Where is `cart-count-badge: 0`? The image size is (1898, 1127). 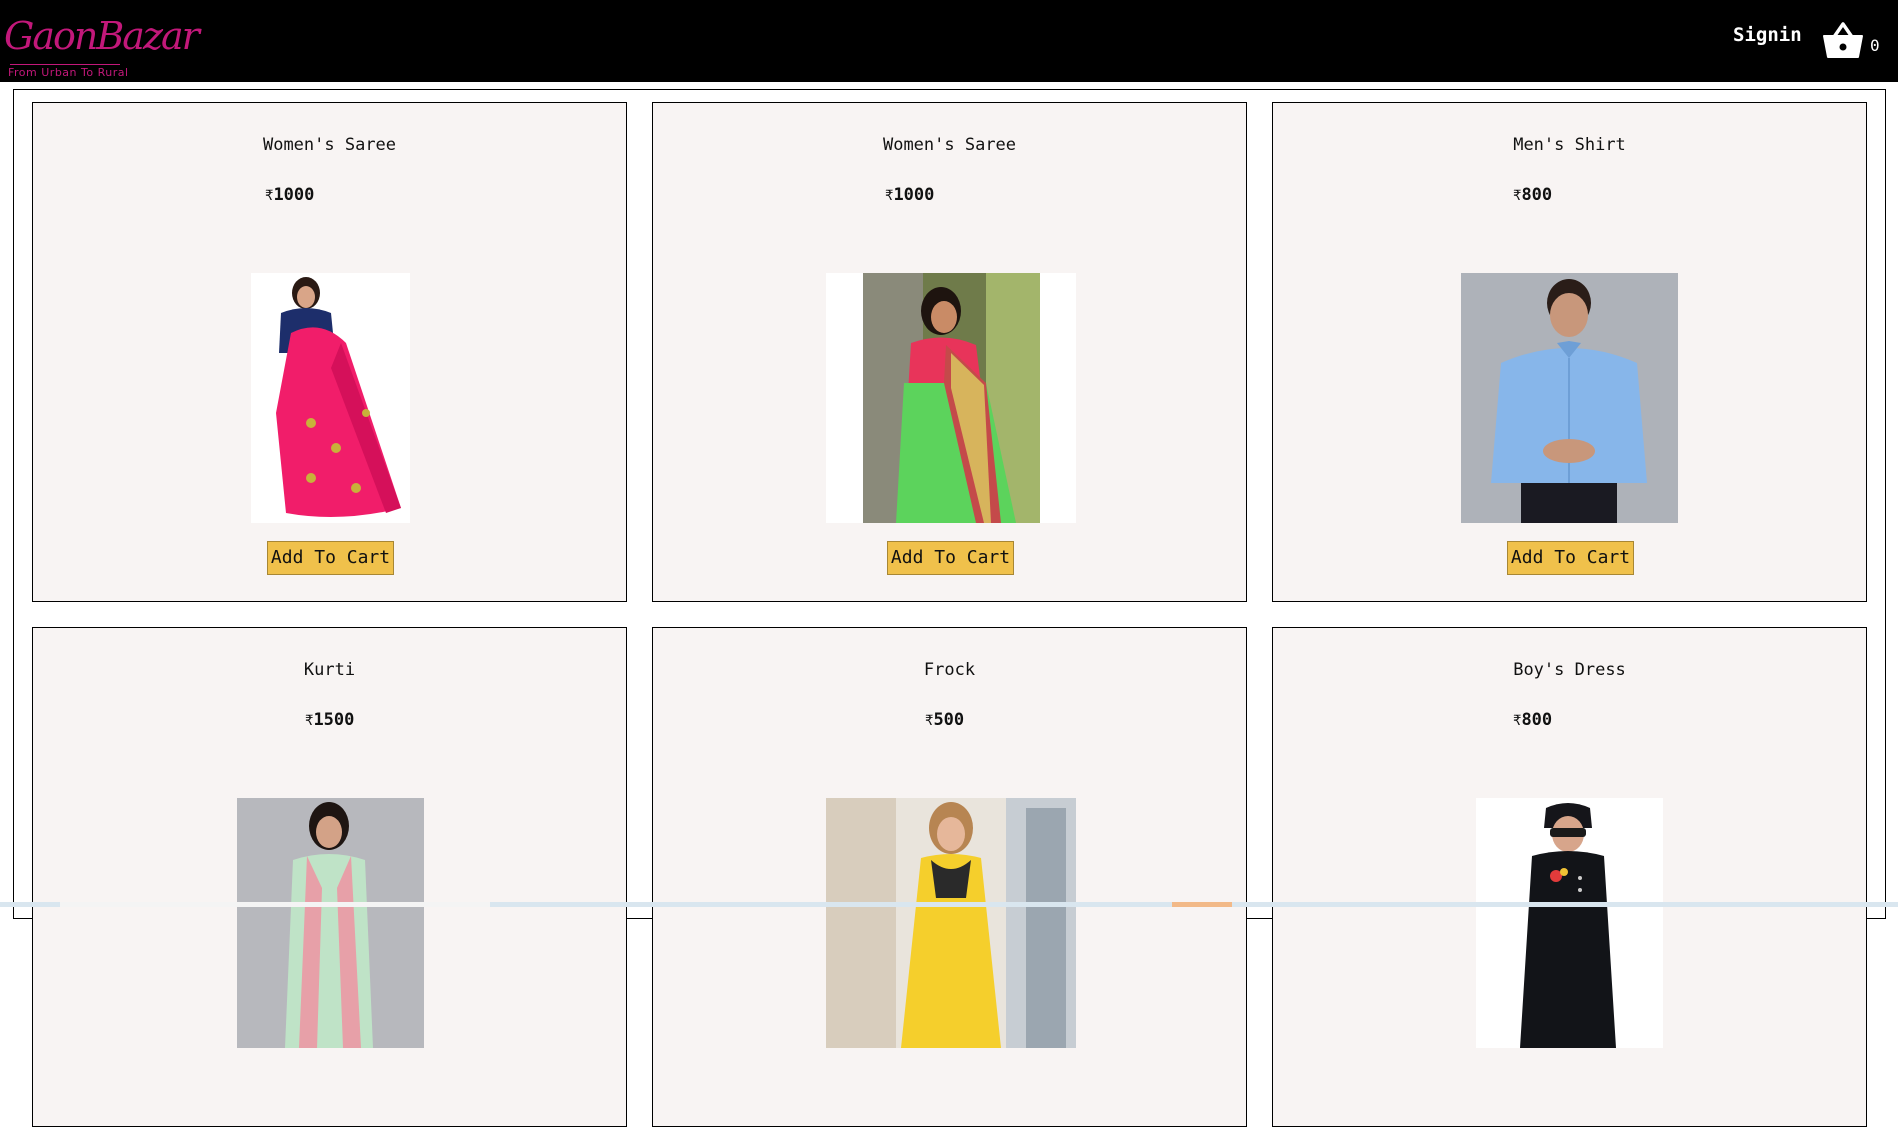 cart-count-badge: 0 is located at coordinates (1875, 45).